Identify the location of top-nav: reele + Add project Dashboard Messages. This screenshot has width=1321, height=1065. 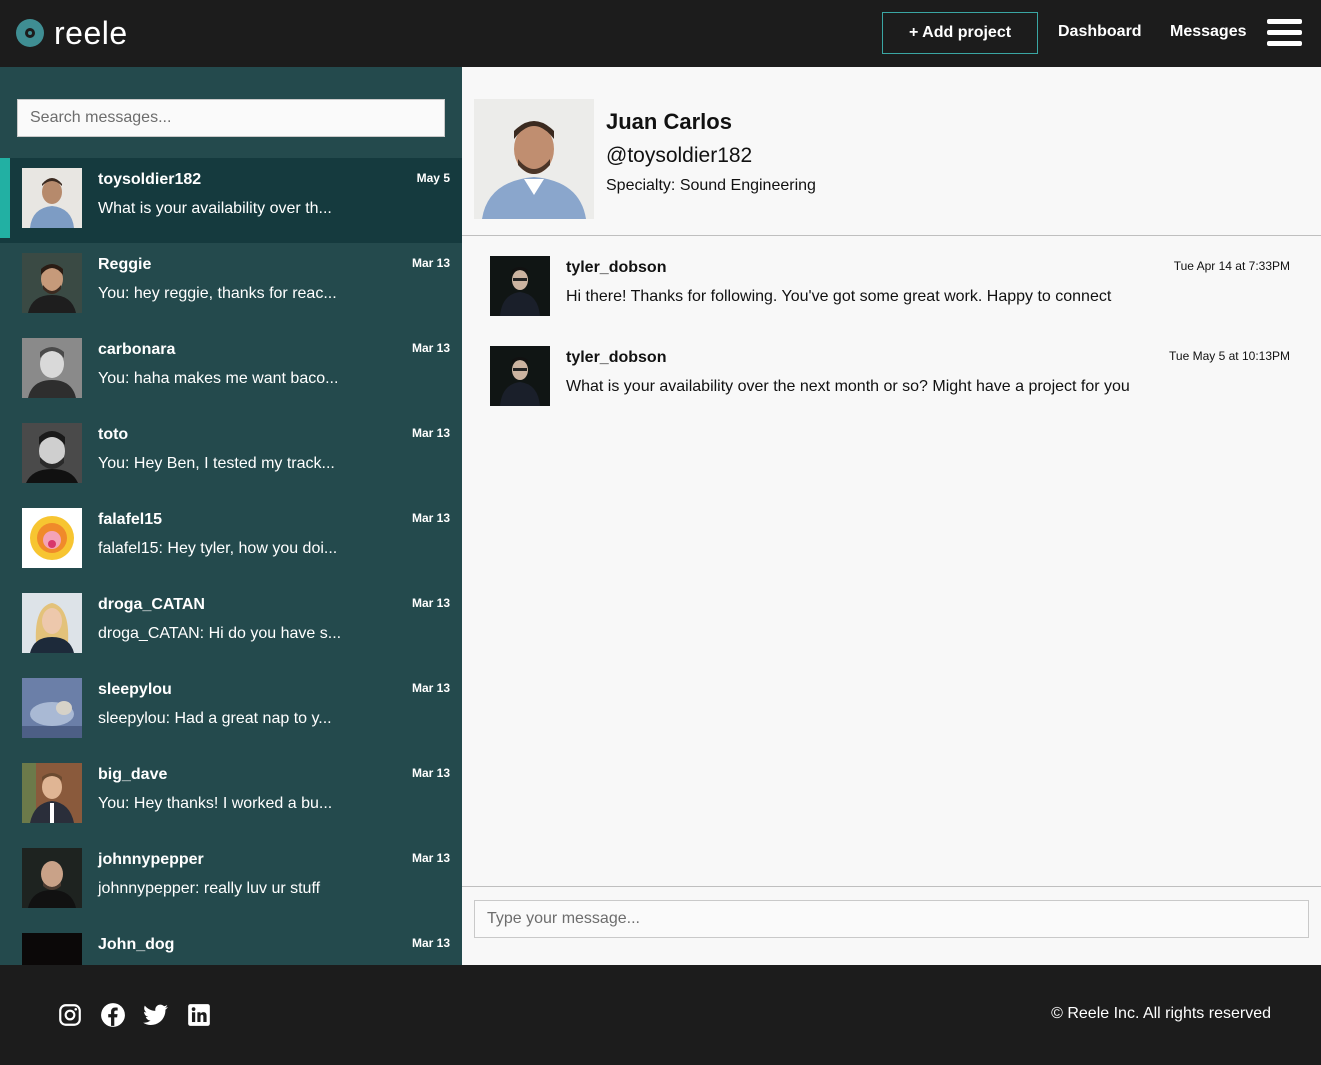
(660, 33).